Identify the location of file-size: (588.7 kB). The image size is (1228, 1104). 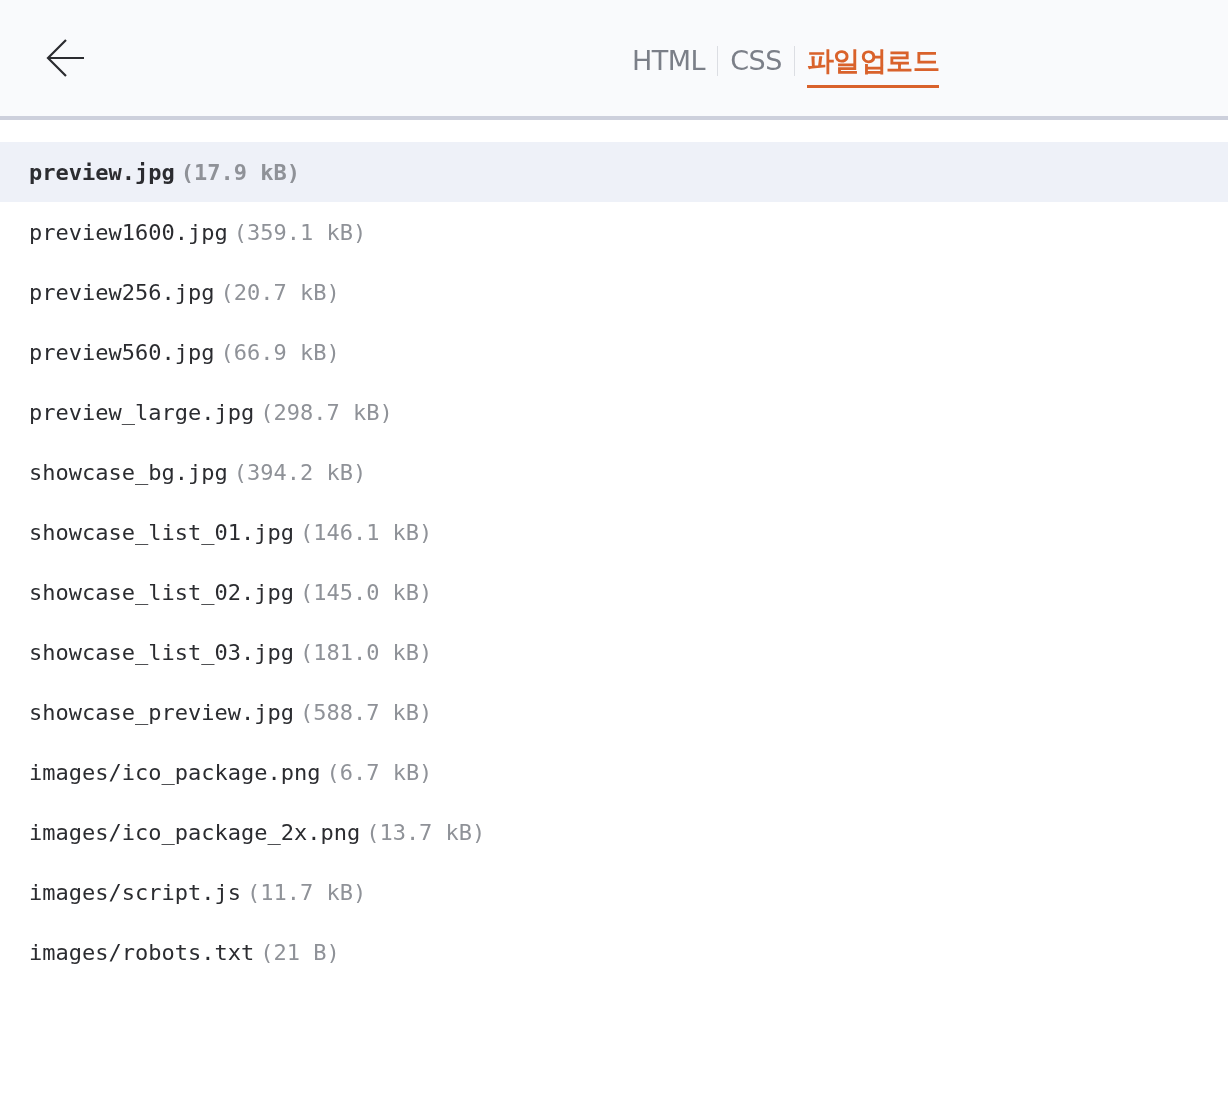
(366, 712).